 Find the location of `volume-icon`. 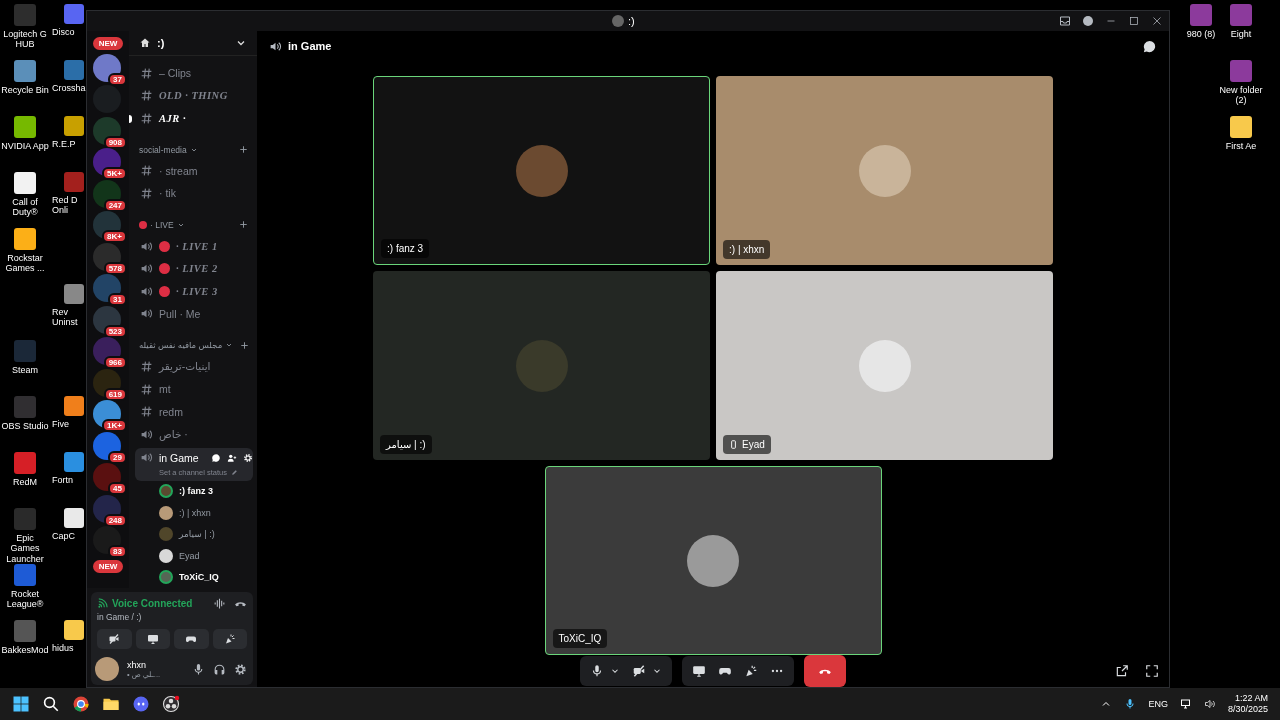

volume-icon is located at coordinates (1209, 704).